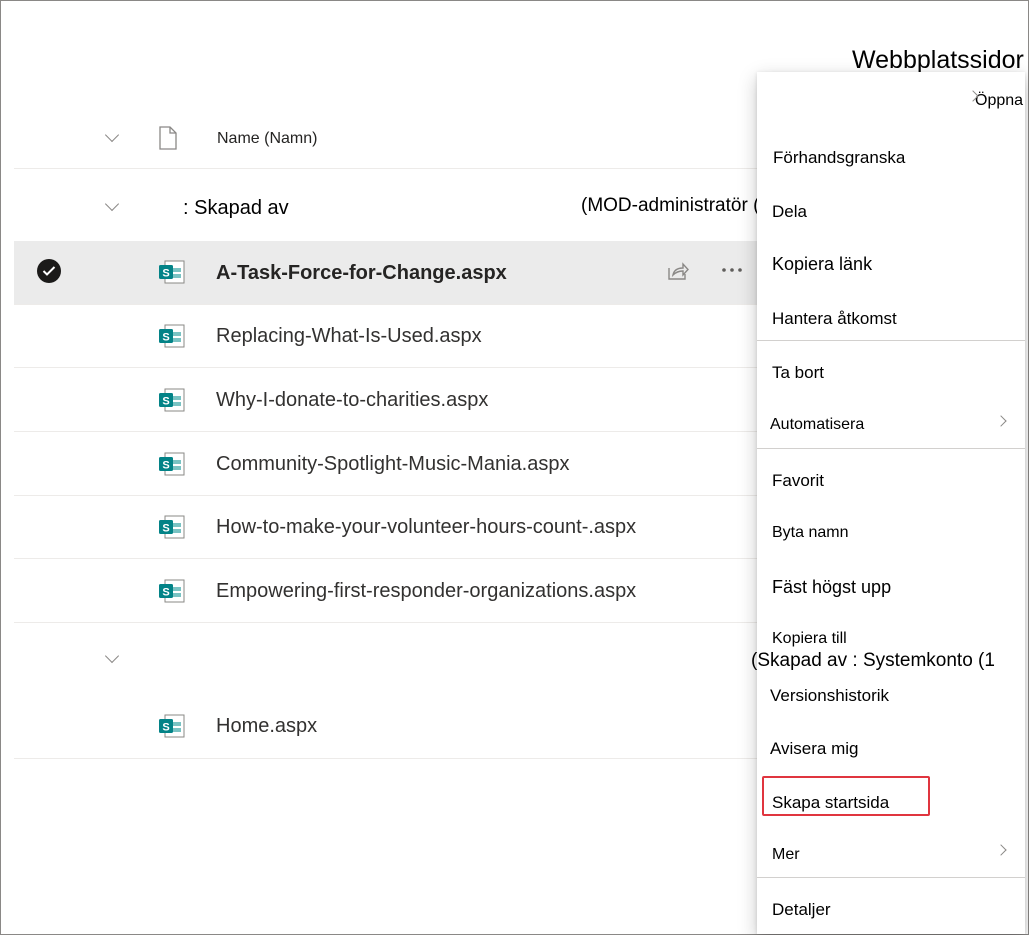 This screenshot has width=1029, height=935. Describe the element at coordinates (891, 484) in the screenshot. I see `menu-item-favorite: Favorit` at that location.